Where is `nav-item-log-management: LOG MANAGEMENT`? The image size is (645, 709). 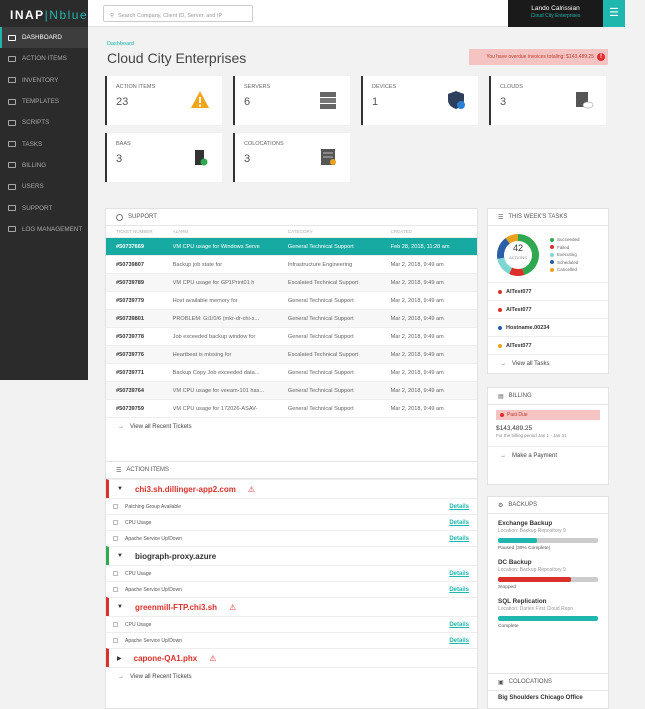 nav-item-log-management: LOG MANAGEMENT is located at coordinates (44, 229).